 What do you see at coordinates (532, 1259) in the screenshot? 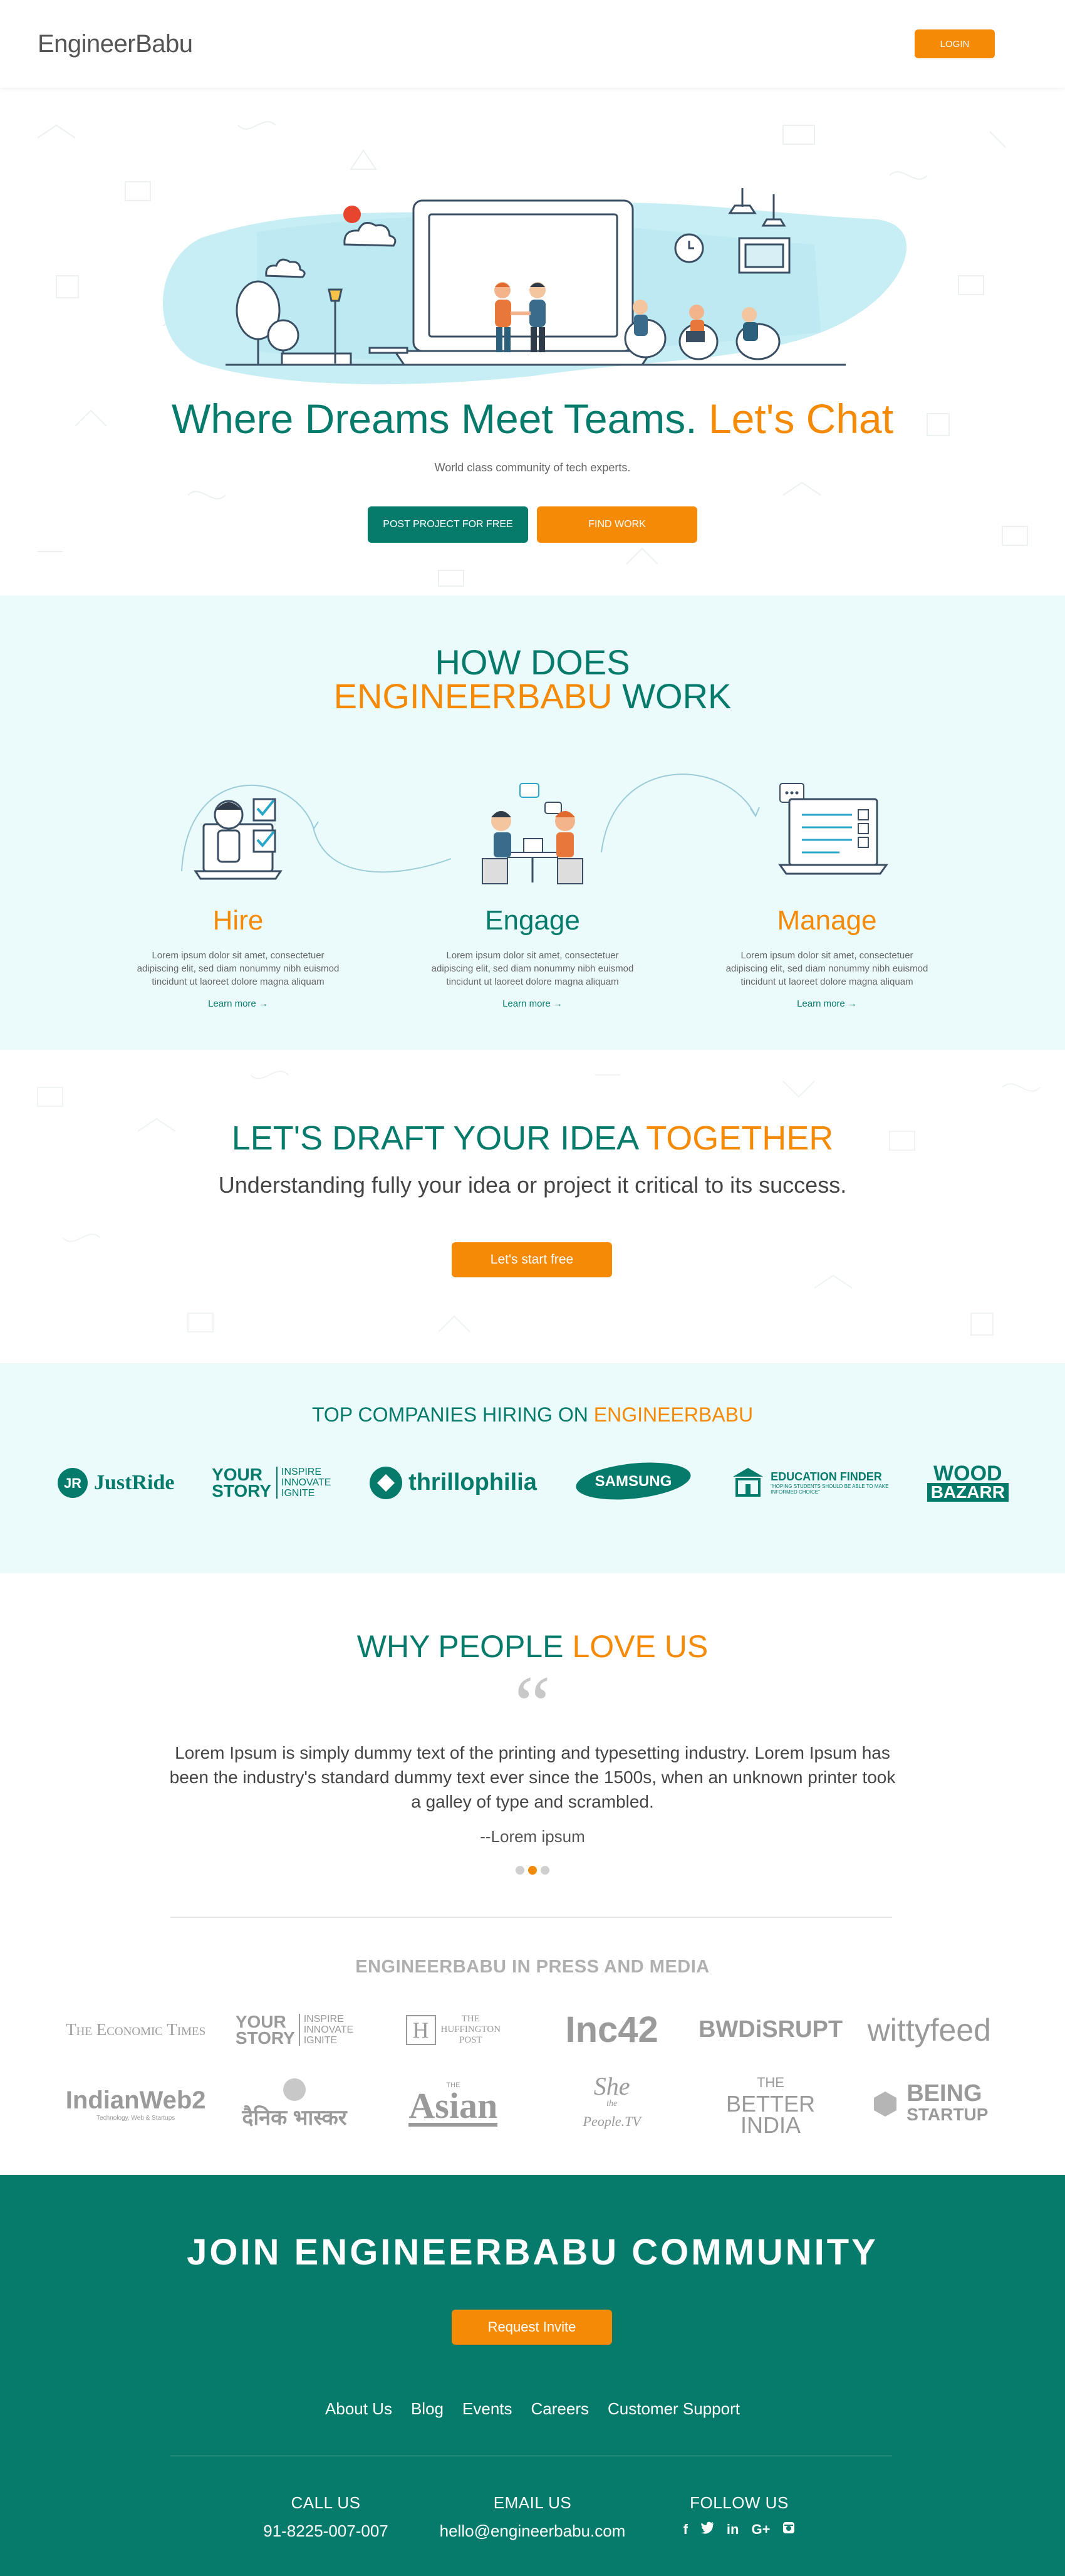
I see `start-free-button: Let's start free` at bounding box center [532, 1259].